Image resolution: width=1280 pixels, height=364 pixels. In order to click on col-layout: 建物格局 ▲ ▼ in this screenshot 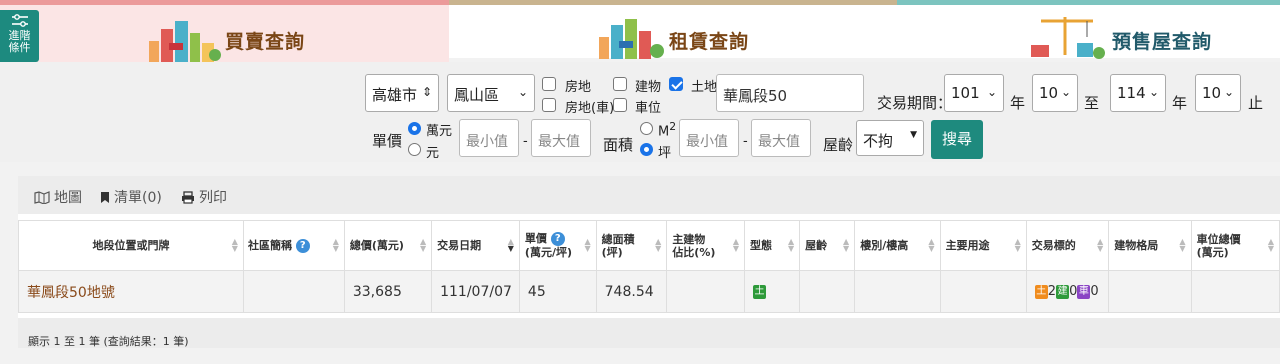, I will do `click(1150, 245)`.